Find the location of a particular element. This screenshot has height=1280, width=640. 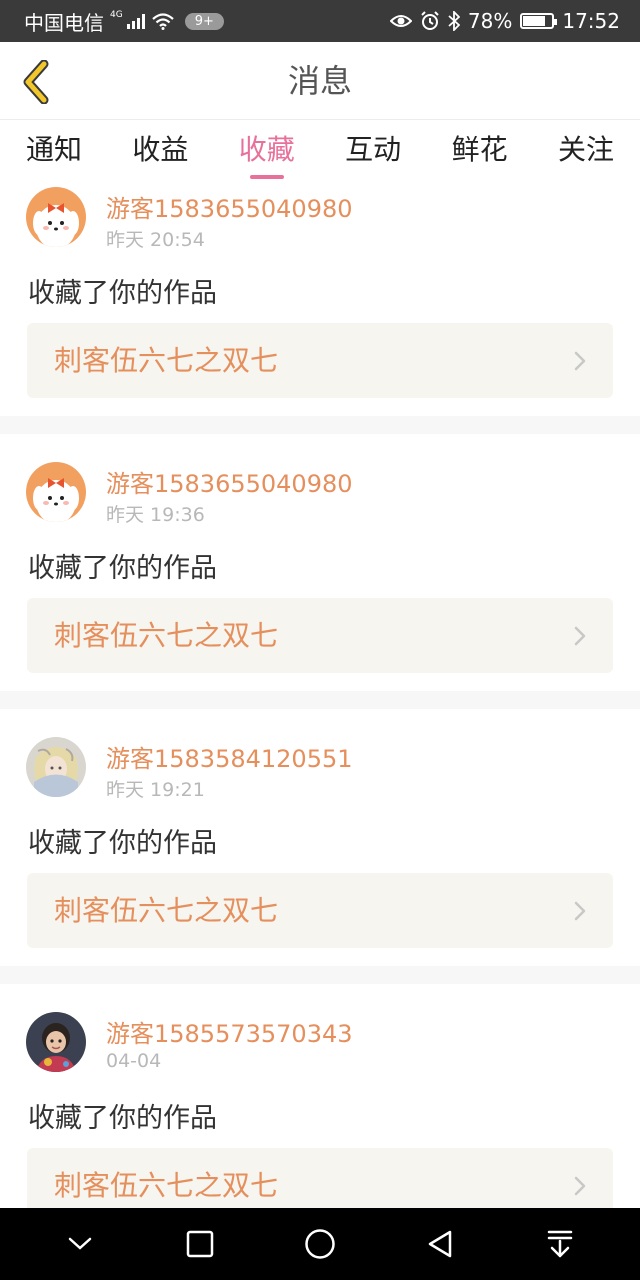

timestamp: 昨天 19:21 is located at coordinates (155, 790).